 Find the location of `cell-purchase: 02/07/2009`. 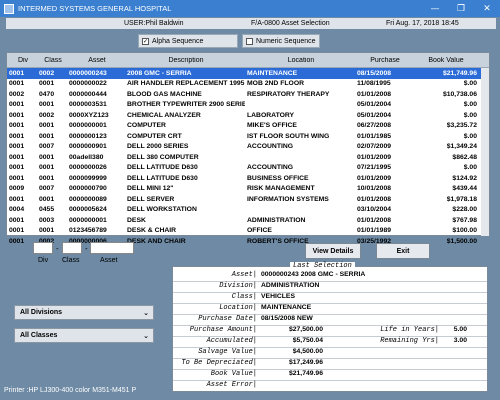

cell-purchase: 02/07/2009 is located at coordinates (374, 147).